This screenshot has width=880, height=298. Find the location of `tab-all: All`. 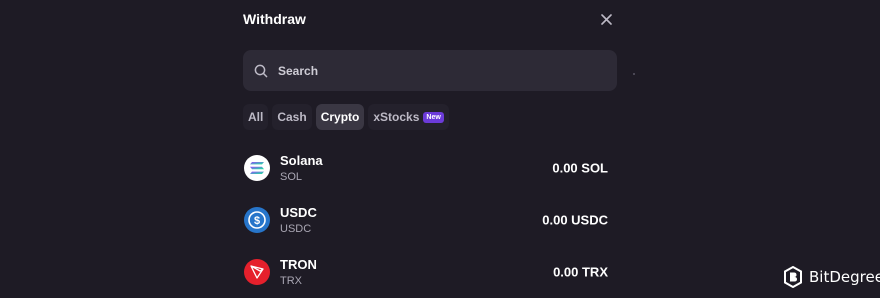

tab-all: All is located at coordinates (256, 117).